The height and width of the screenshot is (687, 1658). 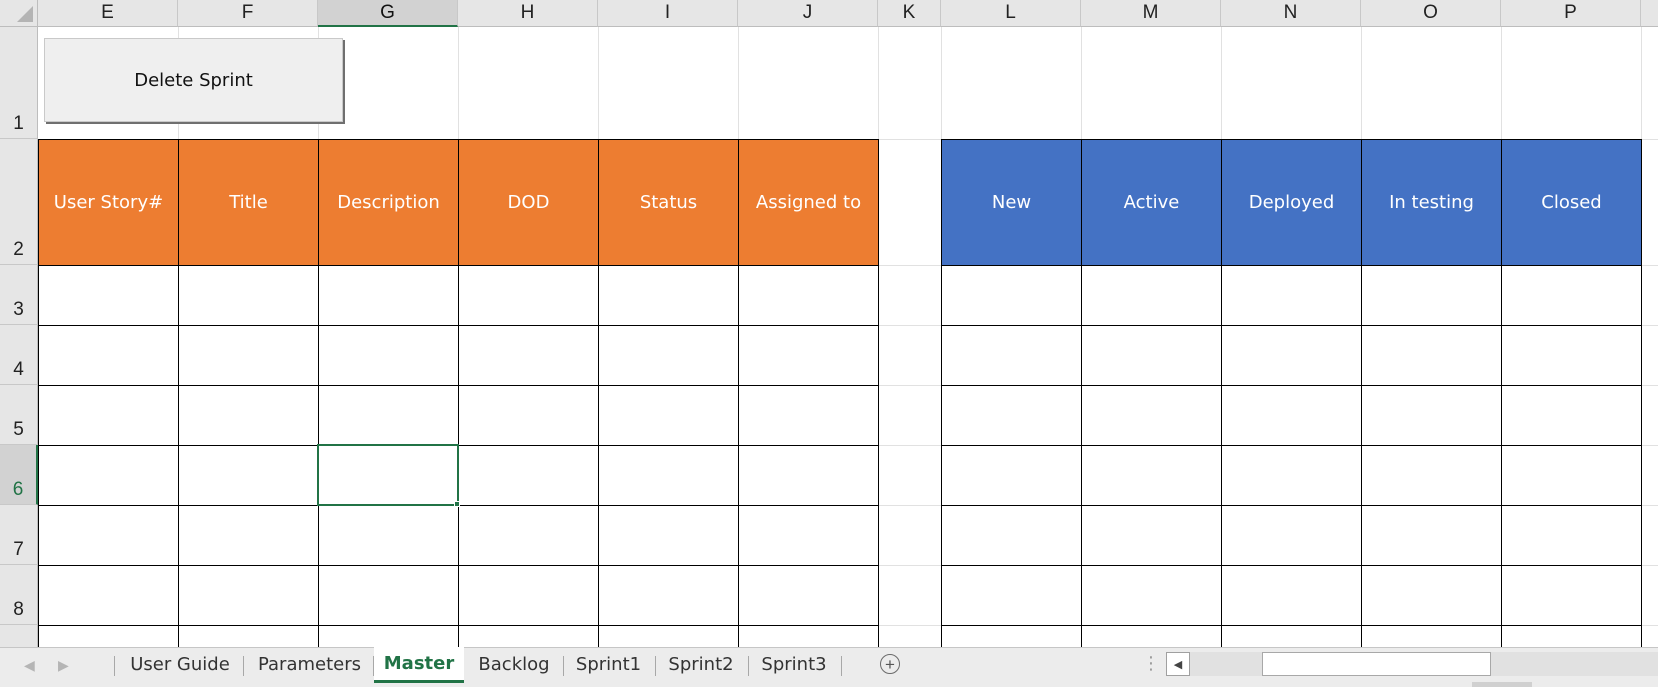 What do you see at coordinates (309, 664) in the screenshot?
I see `tab-parameters: Parameters` at bounding box center [309, 664].